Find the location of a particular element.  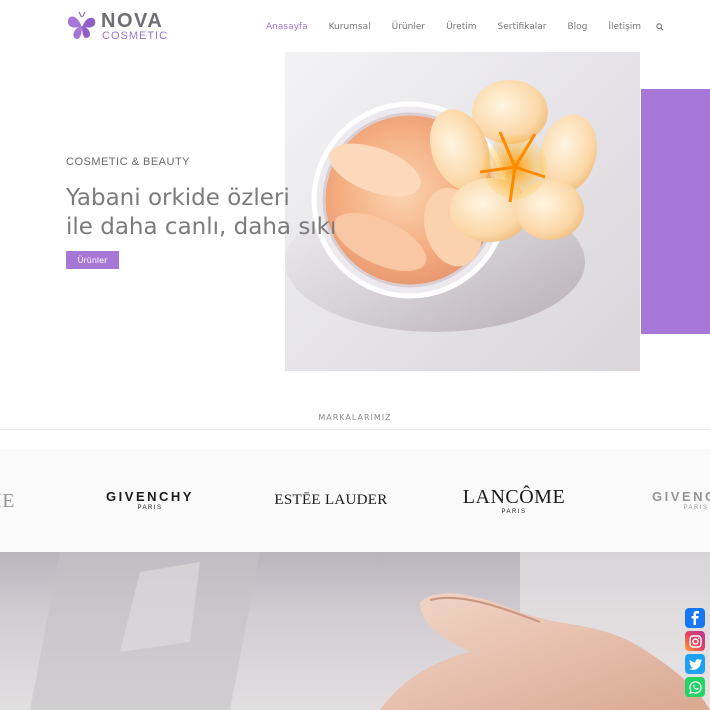

brand-name: OME is located at coordinates (7, 500).